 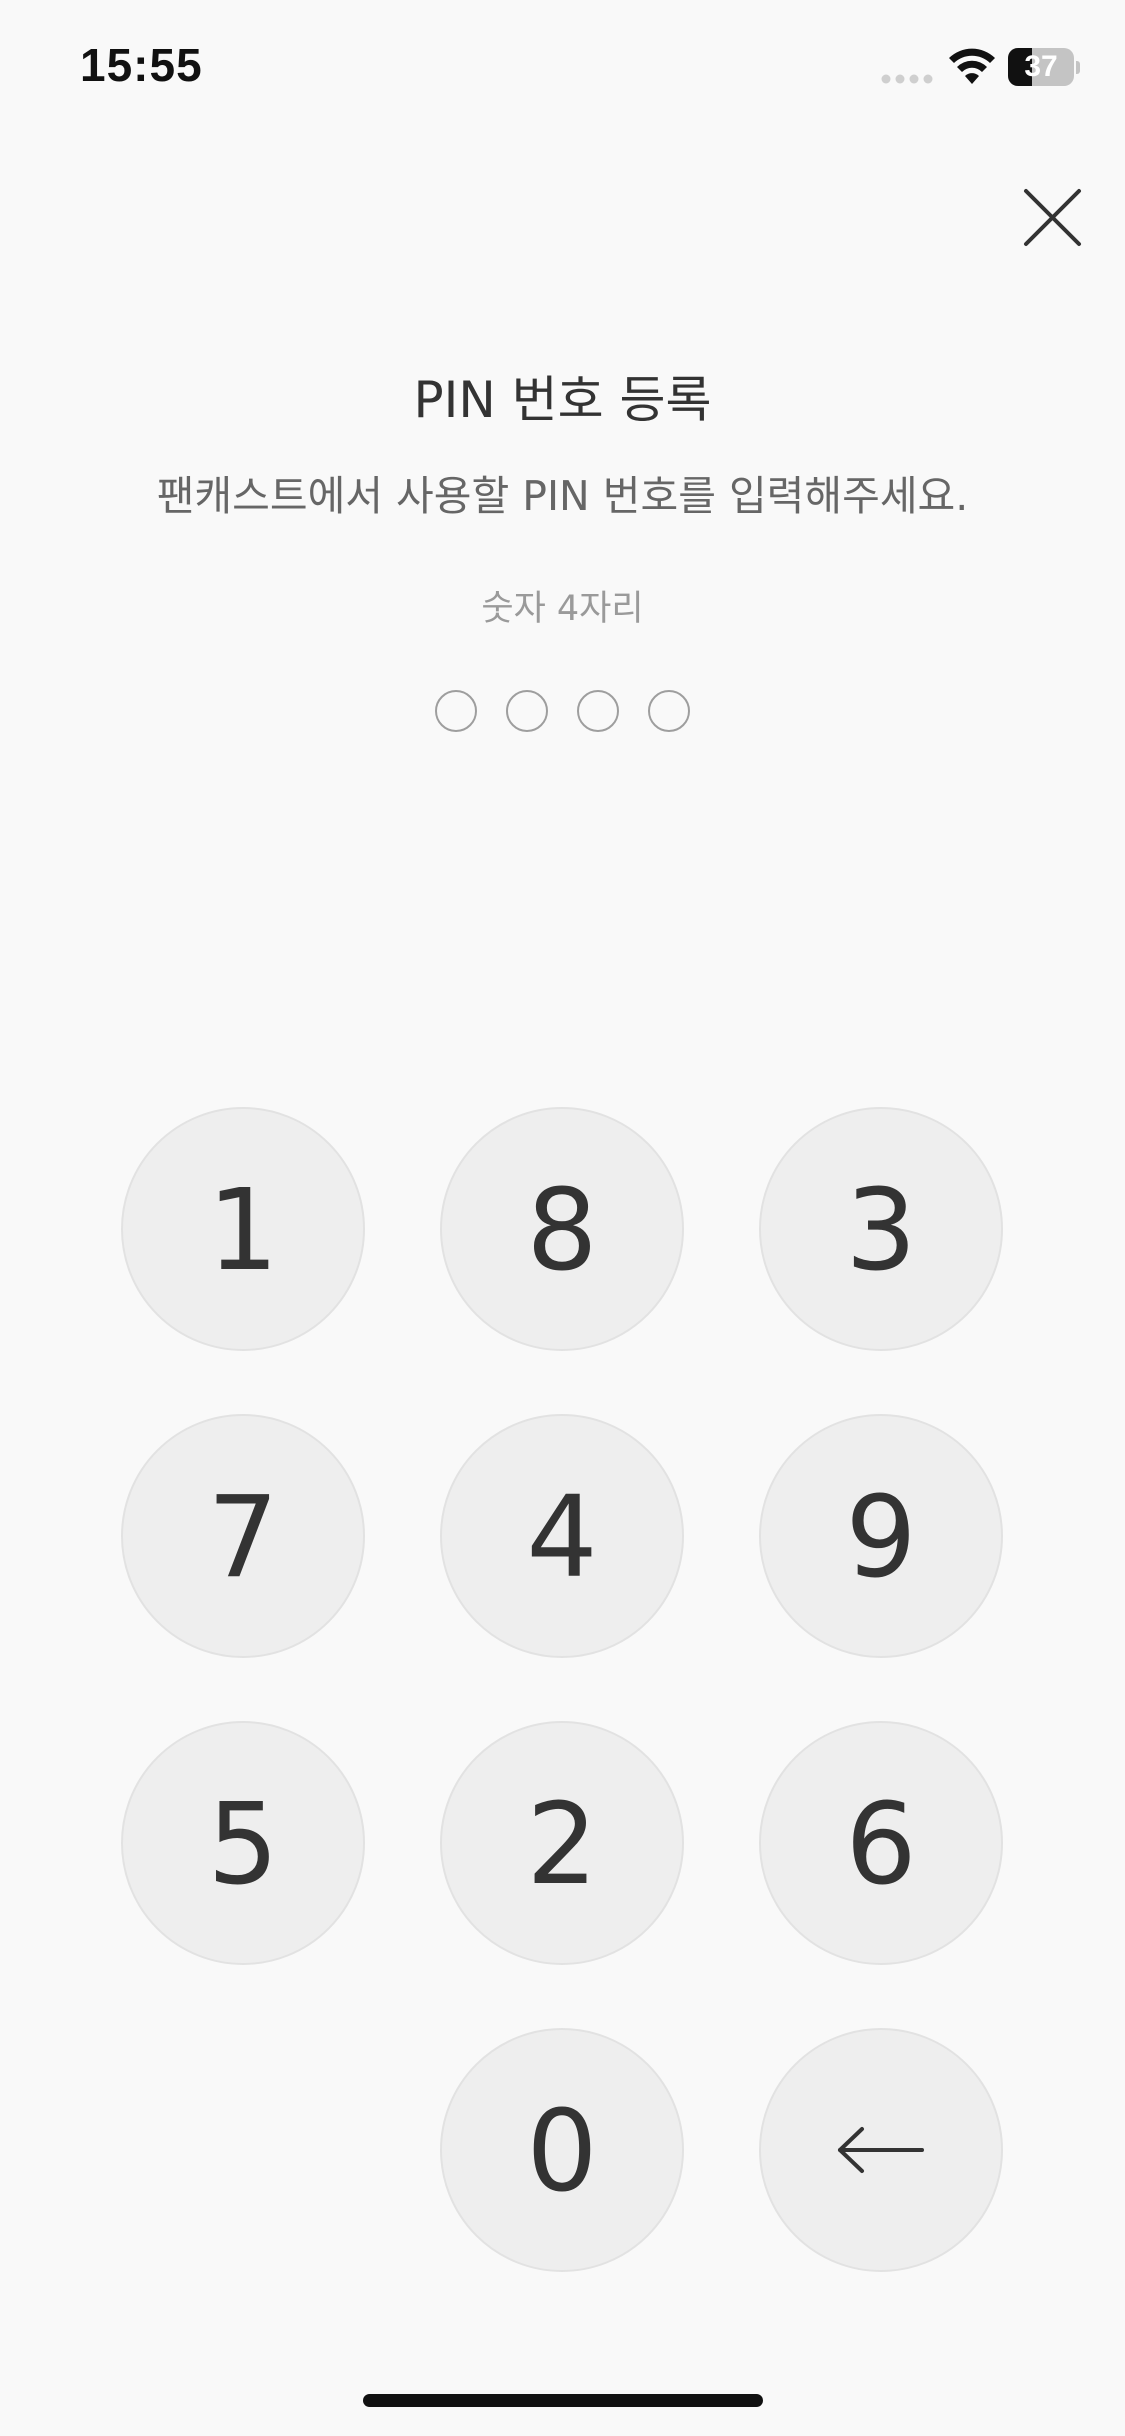 I want to click on key-label: 8, so click(x=562, y=1231).